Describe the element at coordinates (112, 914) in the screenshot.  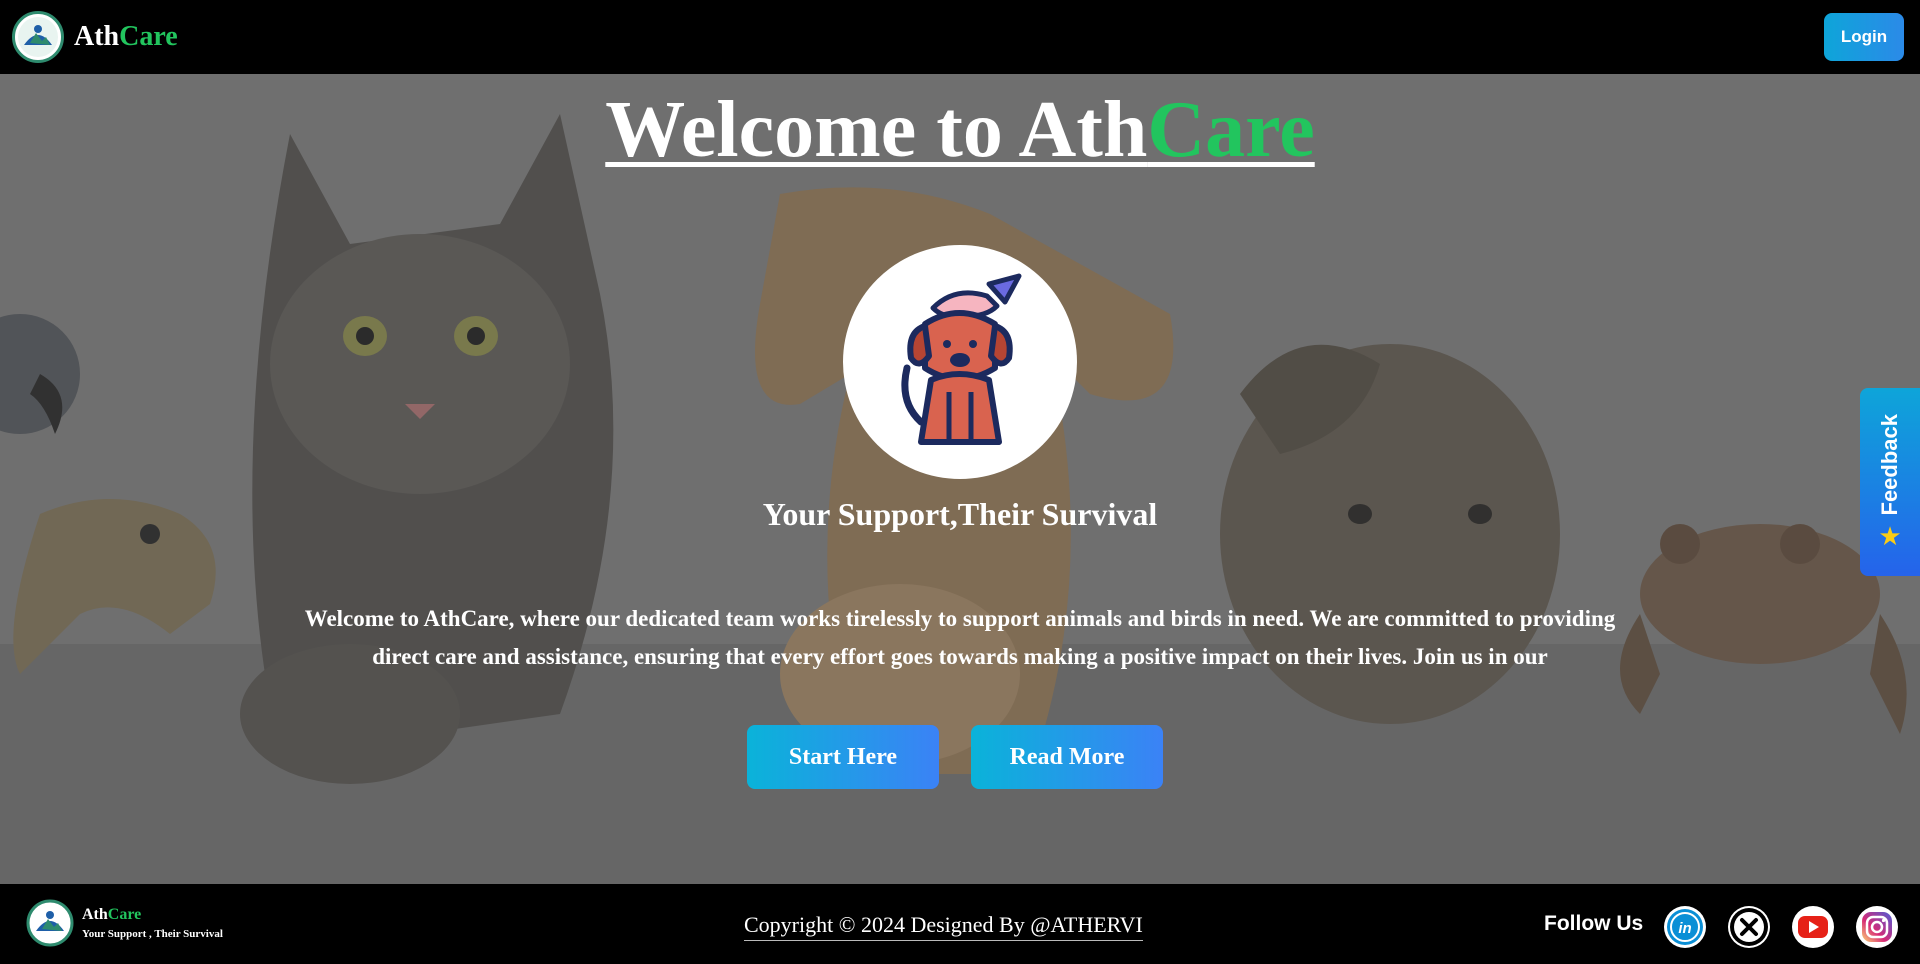
I see `footer-brand-name: AthCare` at that location.